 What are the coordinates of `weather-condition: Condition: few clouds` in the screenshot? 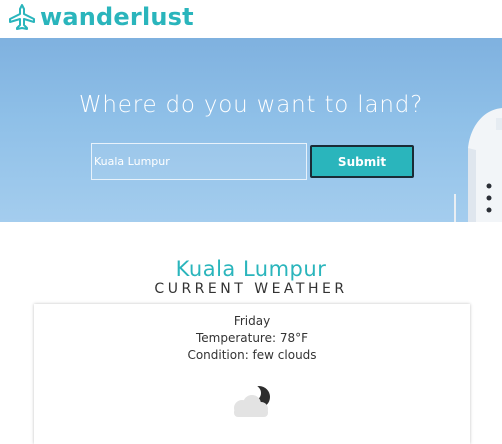 It's located at (252, 355).